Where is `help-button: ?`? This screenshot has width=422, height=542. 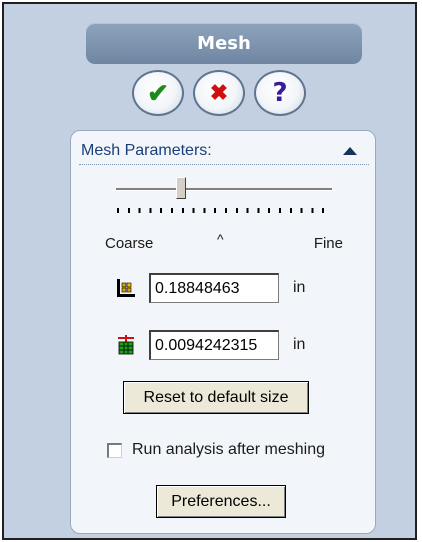
help-button: ? is located at coordinates (280, 93).